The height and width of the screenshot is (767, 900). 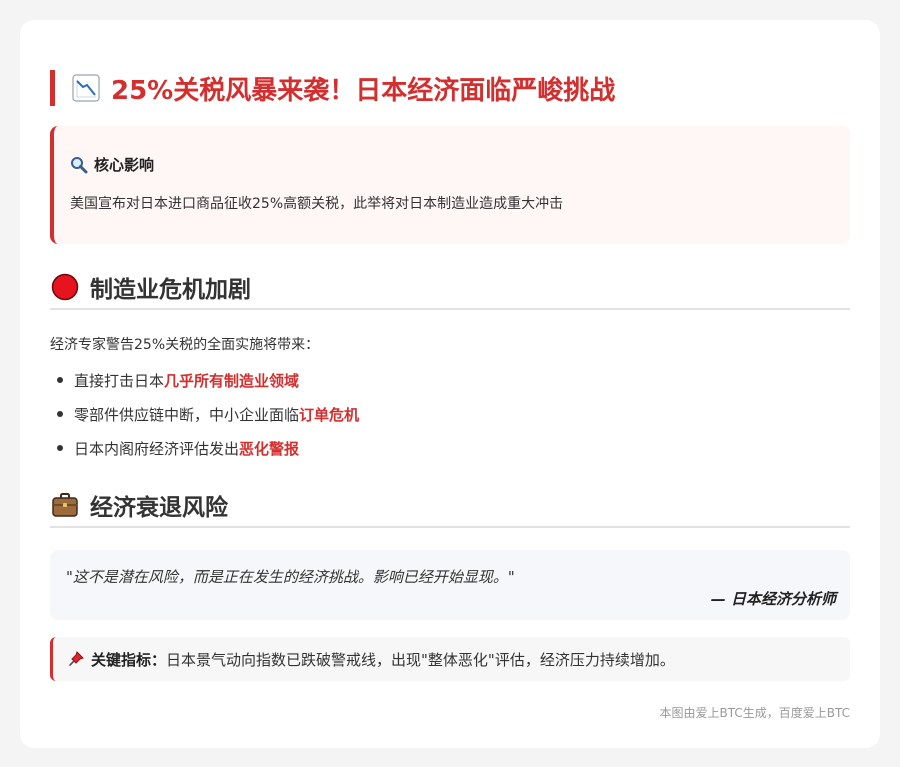 I want to click on chart-decreasing-icon, so click(x=86, y=88).